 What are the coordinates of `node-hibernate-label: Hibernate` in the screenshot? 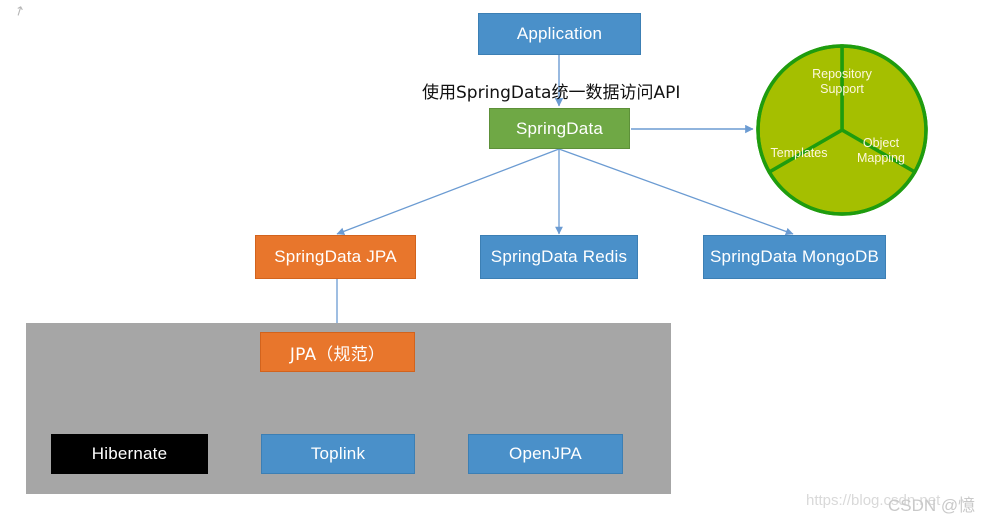 It's located at (129, 453).